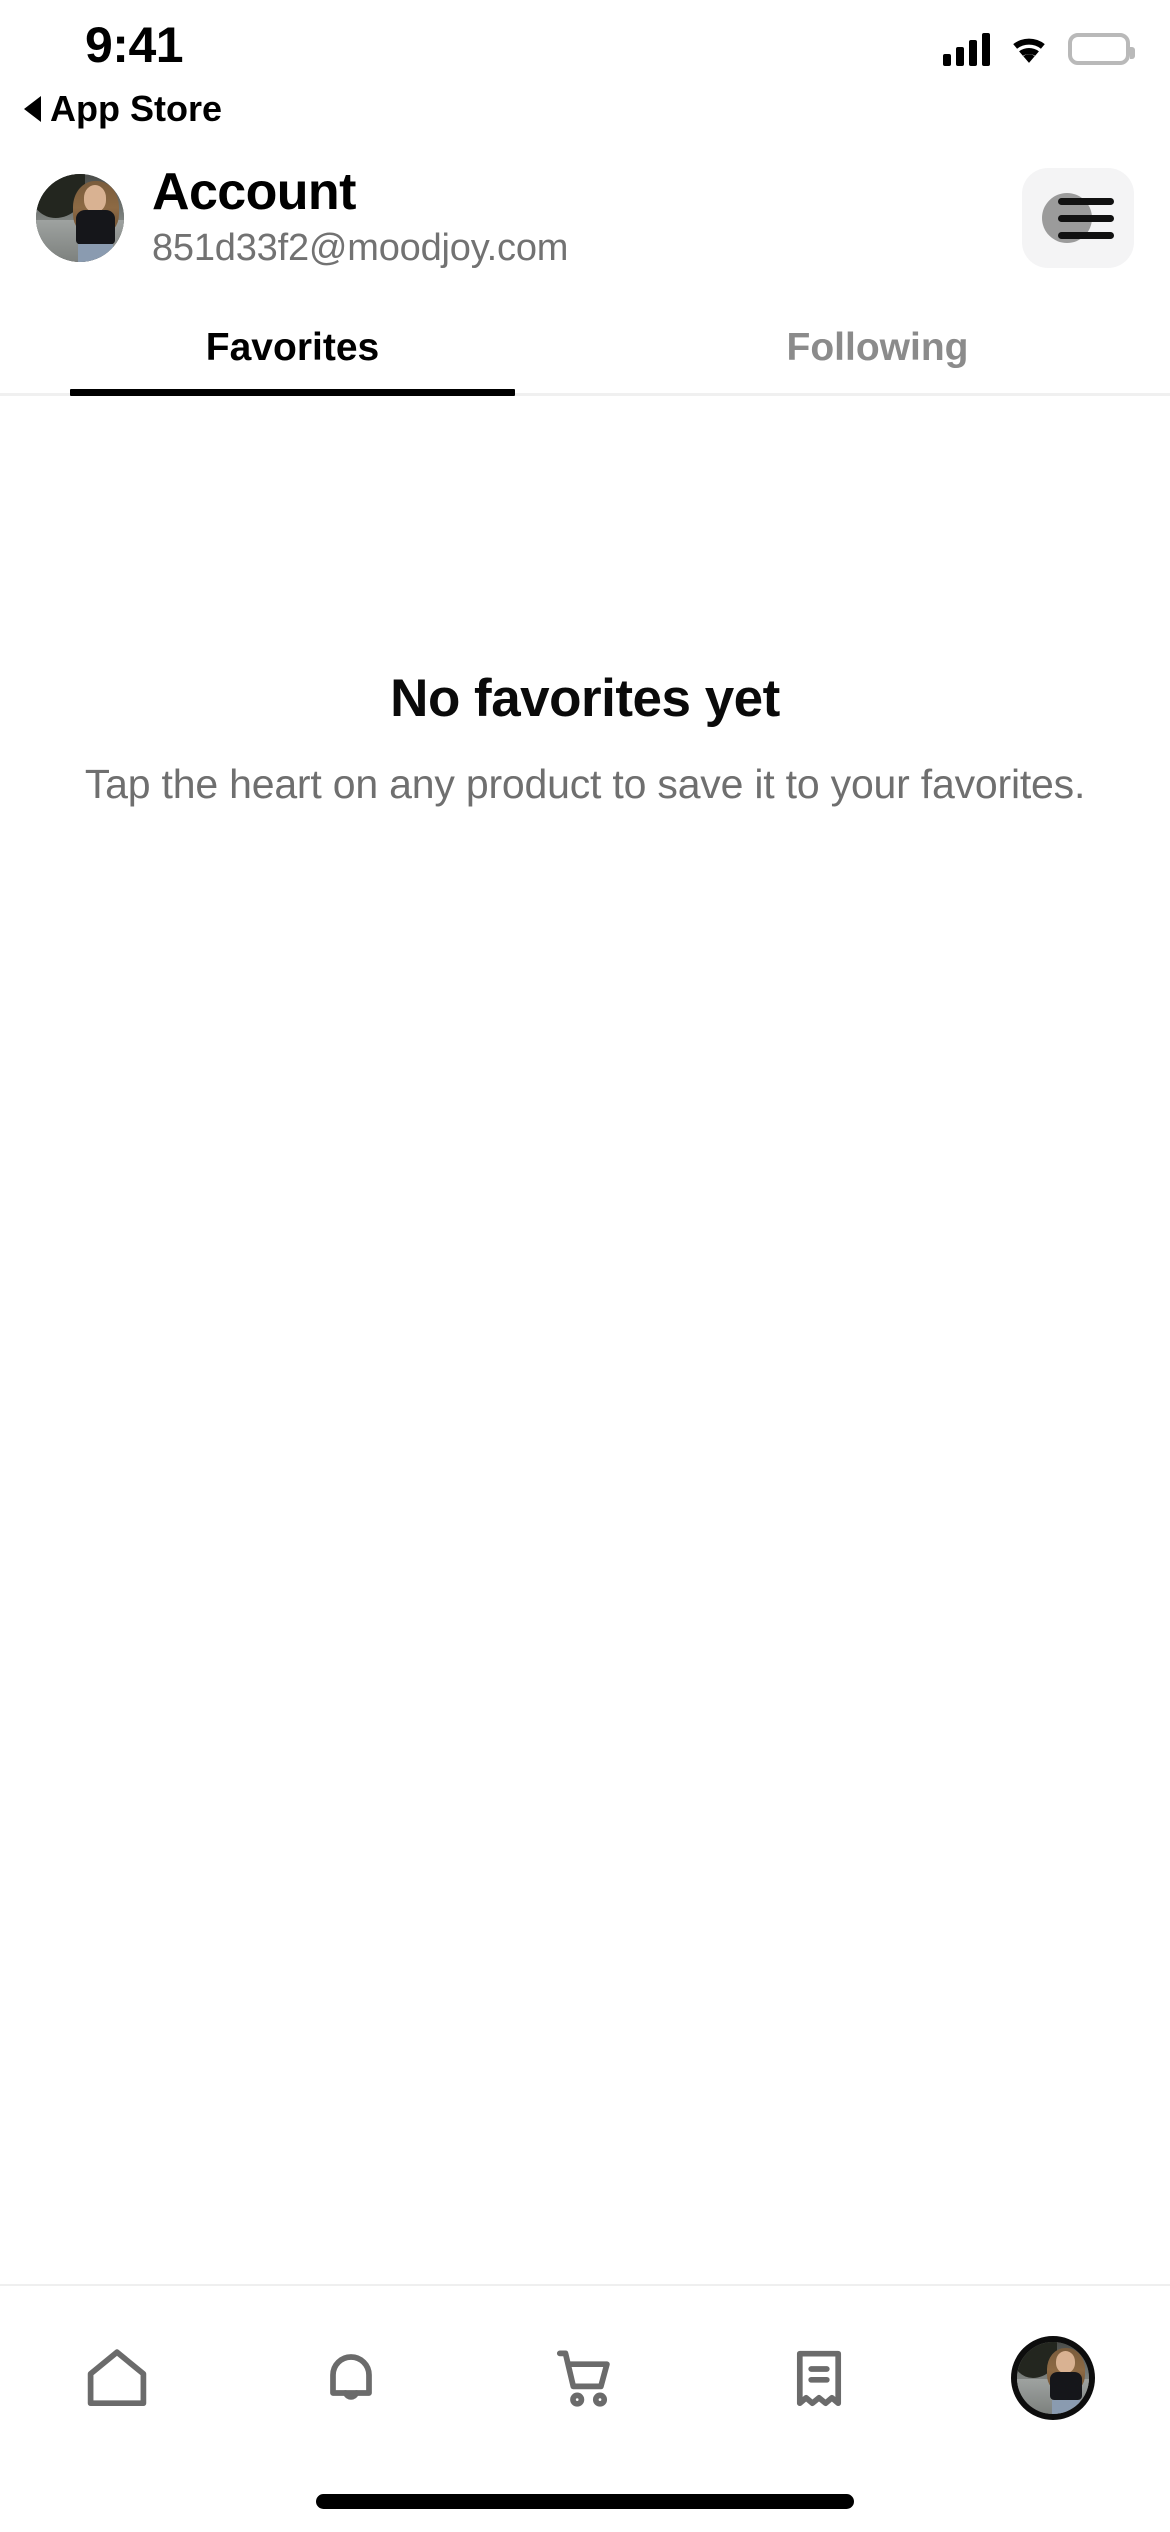 The height and width of the screenshot is (2532, 1170). What do you see at coordinates (32, 109) in the screenshot?
I see `back-arrow-icon` at bounding box center [32, 109].